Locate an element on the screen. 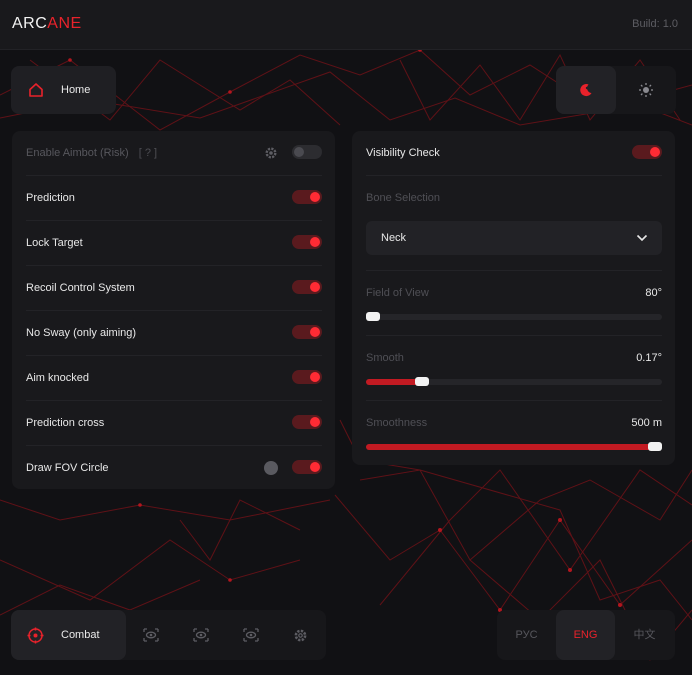  fov-label: Field of View is located at coordinates (397, 293).